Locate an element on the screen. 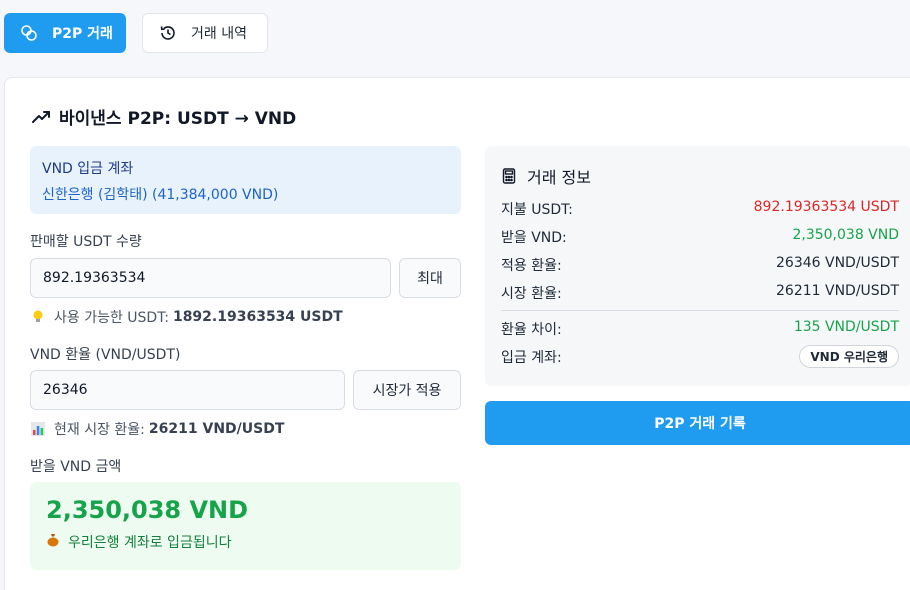 This screenshot has height=590, width=910. market-rate-value: 26211 VND/USDT is located at coordinates (216, 429).